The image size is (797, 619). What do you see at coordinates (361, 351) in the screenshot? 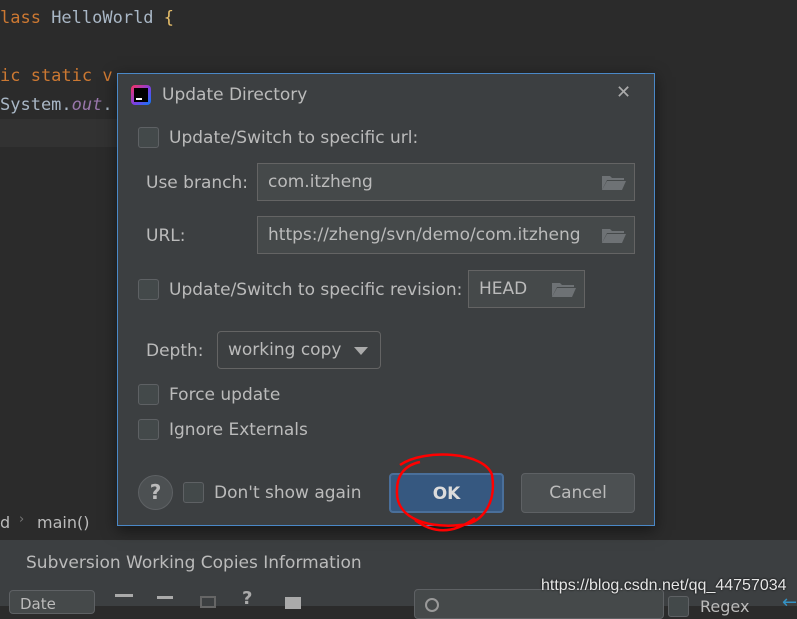
I see `chevron-down-icon` at bounding box center [361, 351].